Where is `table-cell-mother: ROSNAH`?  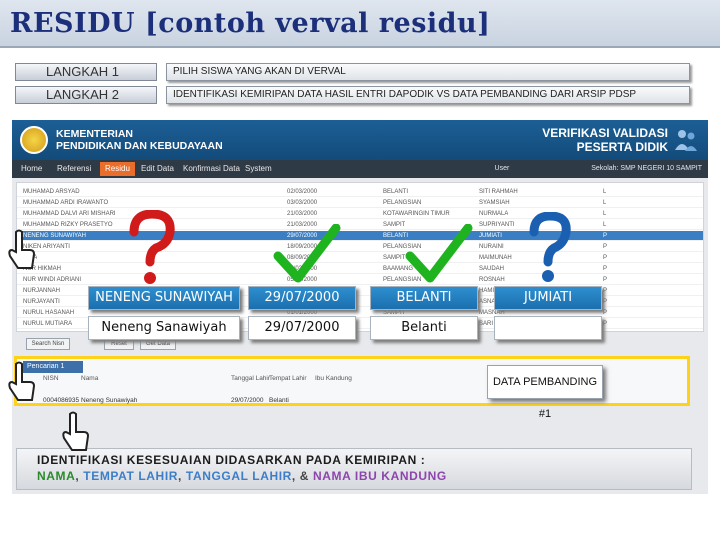 table-cell-mother: ROSNAH is located at coordinates (492, 280).